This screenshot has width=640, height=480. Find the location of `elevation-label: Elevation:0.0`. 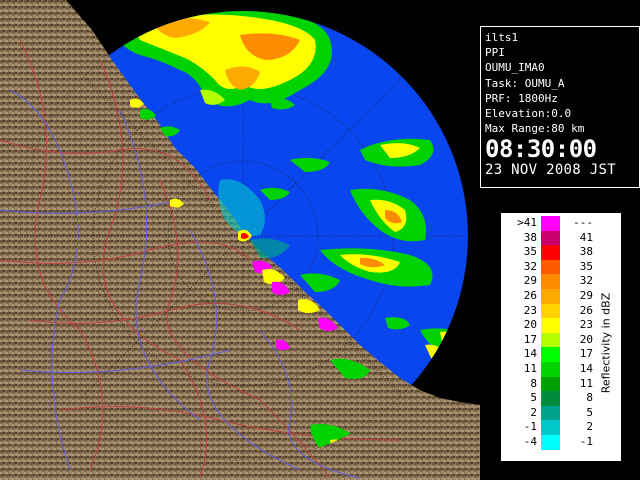

elevation-label: Elevation:0.0 is located at coordinates (528, 114).